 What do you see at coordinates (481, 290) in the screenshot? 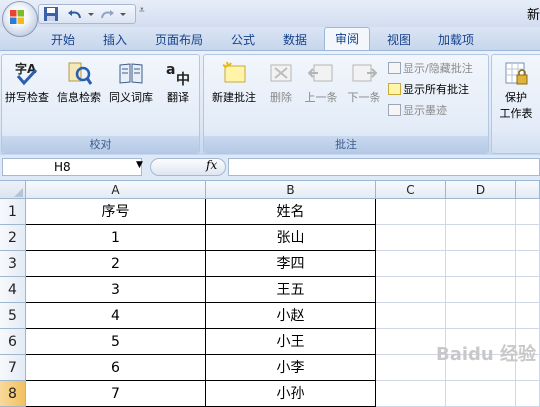
I see `cell-d4` at bounding box center [481, 290].